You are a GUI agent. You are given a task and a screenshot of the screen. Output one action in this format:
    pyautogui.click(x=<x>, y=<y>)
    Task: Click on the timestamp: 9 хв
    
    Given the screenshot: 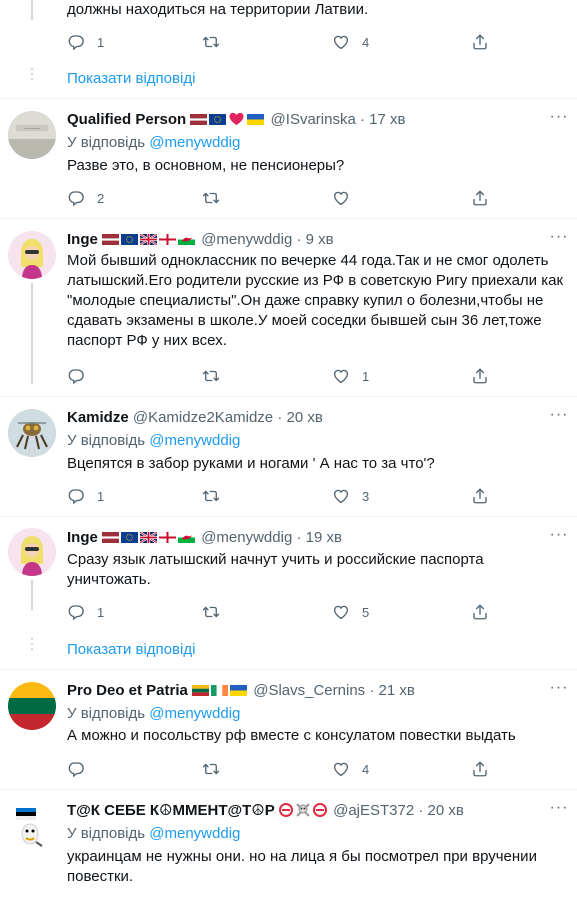 What is the action you would take?
    pyautogui.click(x=320, y=239)
    